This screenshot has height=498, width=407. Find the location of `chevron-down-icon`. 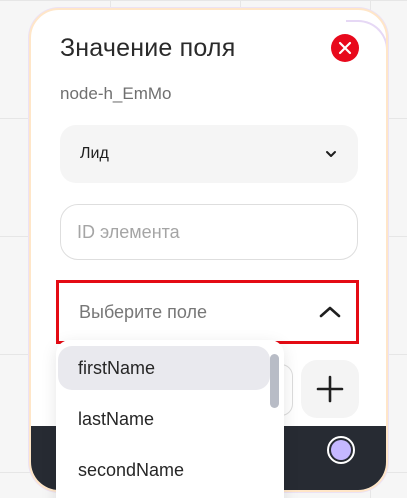

chevron-down-icon is located at coordinates (331, 154).